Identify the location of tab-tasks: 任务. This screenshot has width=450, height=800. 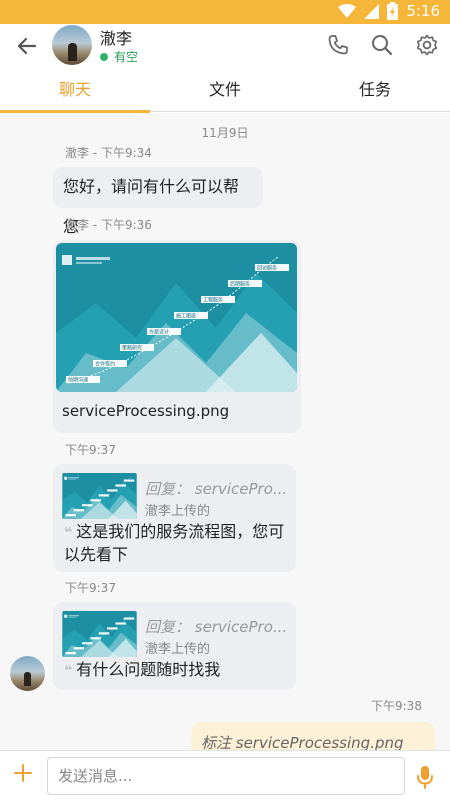
(375, 90).